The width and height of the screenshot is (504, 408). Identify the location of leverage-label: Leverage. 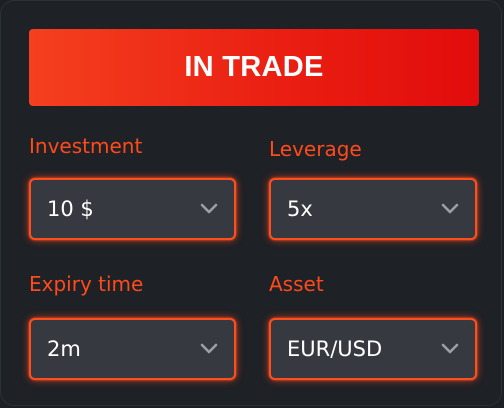
(315, 149).